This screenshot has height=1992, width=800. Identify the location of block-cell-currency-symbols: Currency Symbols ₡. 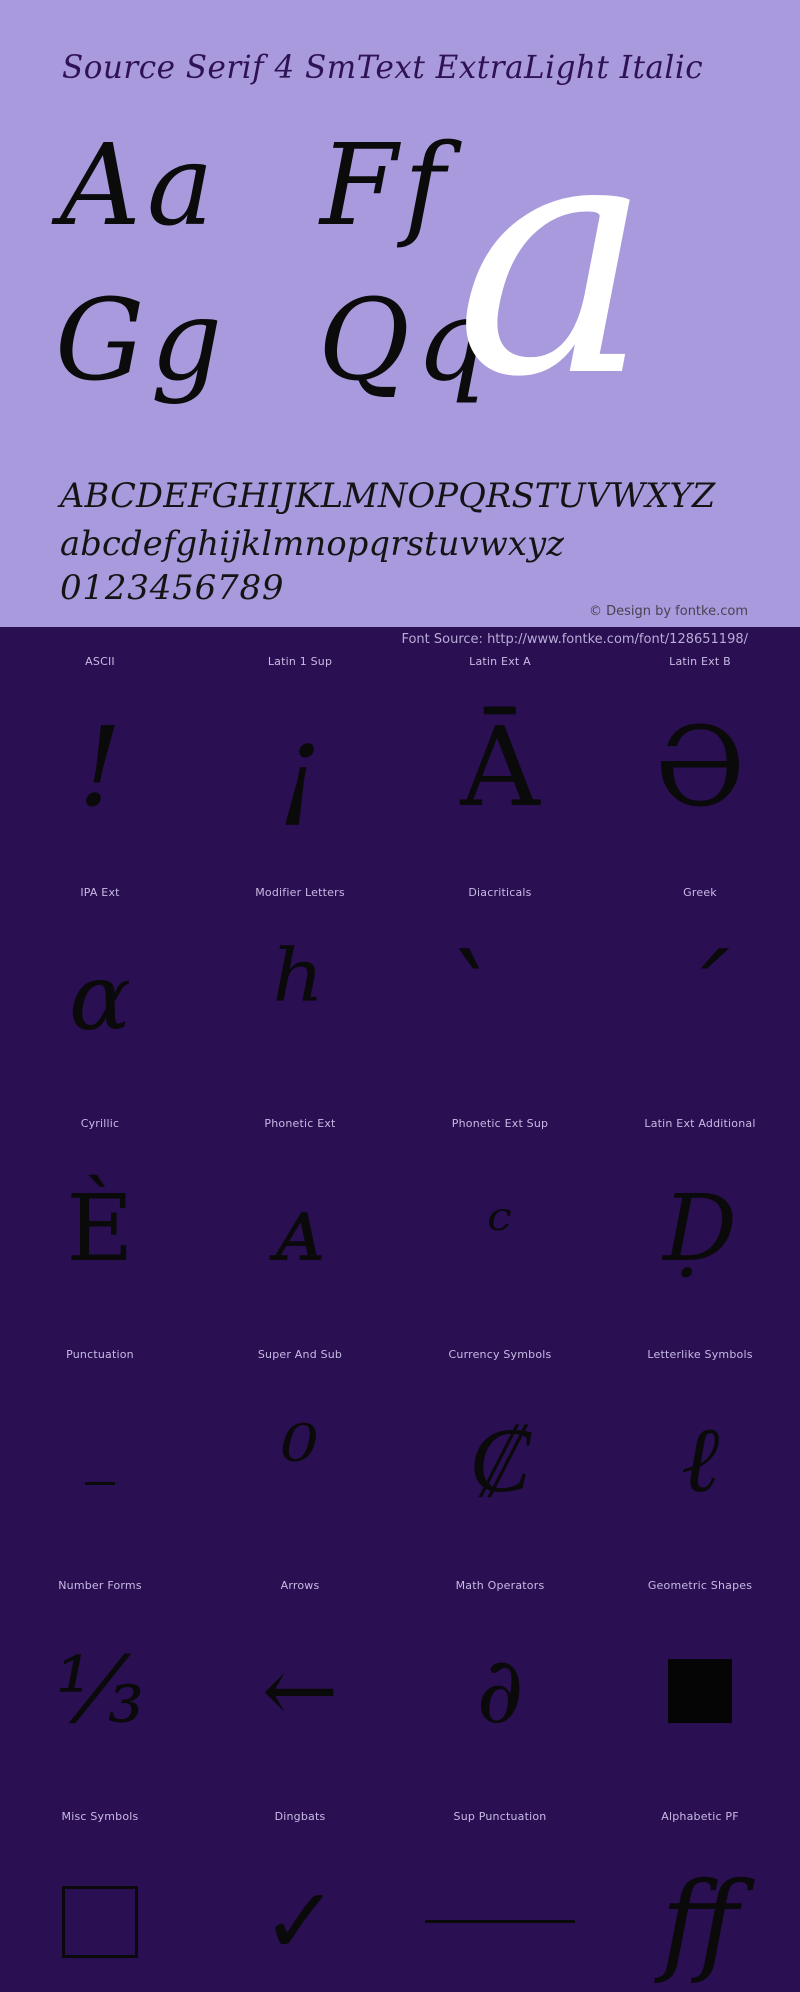
(500, 1463).